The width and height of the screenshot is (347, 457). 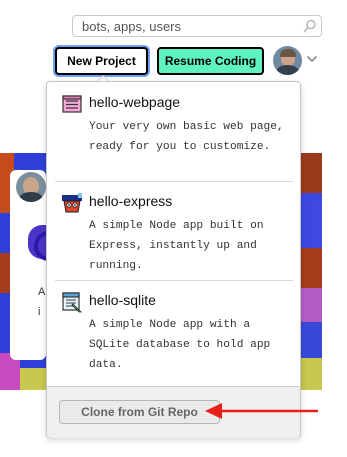 What do you see at coordinates (42, 292) in the screenshot?
I see `background-text-line-1: A` at bounding box center [42, 292].